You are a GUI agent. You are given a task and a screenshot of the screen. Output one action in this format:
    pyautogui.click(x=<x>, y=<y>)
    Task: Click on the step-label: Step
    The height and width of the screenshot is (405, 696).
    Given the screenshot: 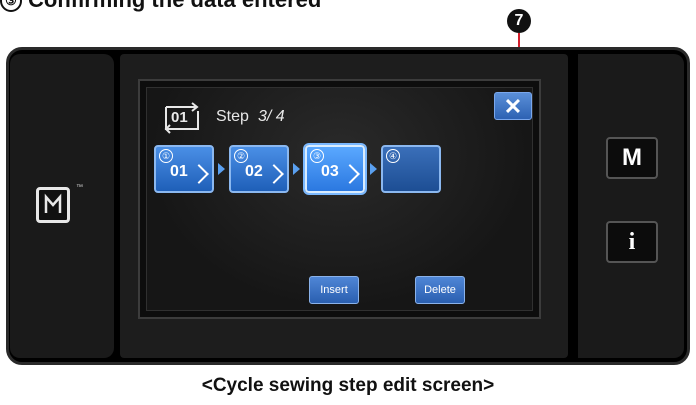 What is the action you would take?
    pyautogui.click(x=232, y=116)
    